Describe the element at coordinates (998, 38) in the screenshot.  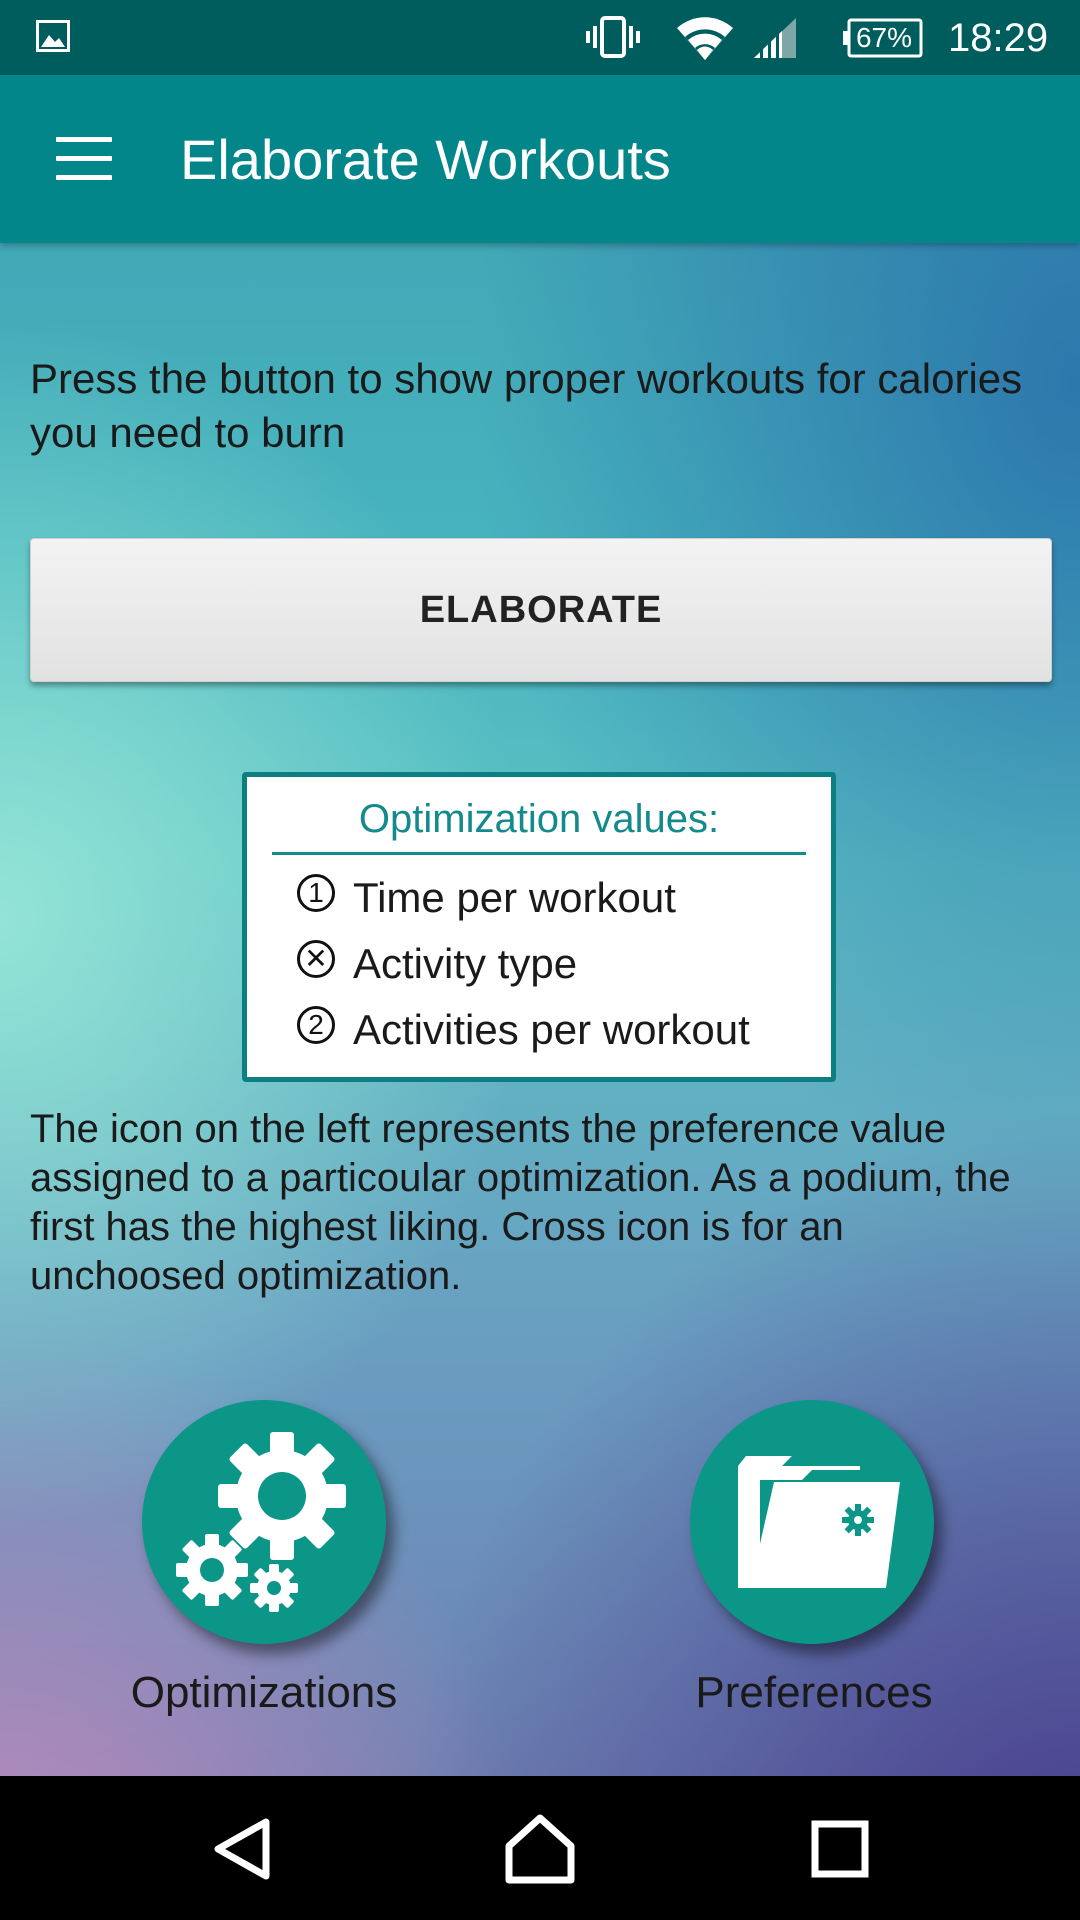
I see `clock: 18:29` at that location.